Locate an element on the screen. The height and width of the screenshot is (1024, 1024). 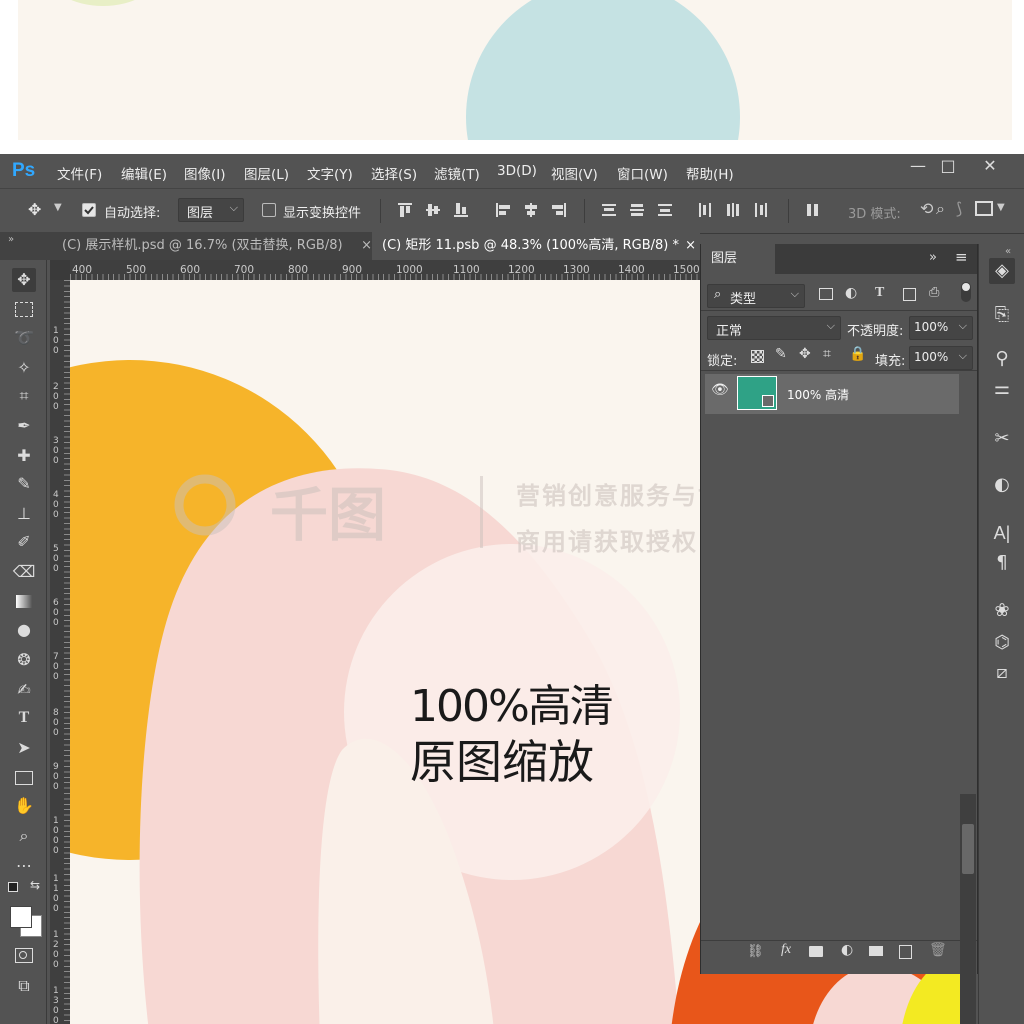
adjustments-sliders-icon: ⚌ is located at coordinates (1002, 389).